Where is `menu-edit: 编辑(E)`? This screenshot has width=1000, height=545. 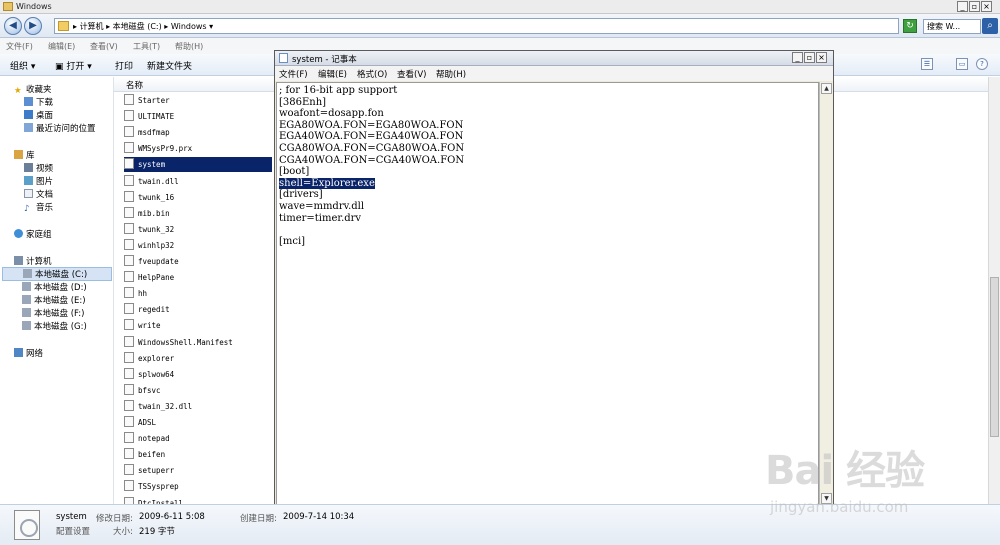
menu-edit: 编辑(E) is located at coordinates (61, 46).